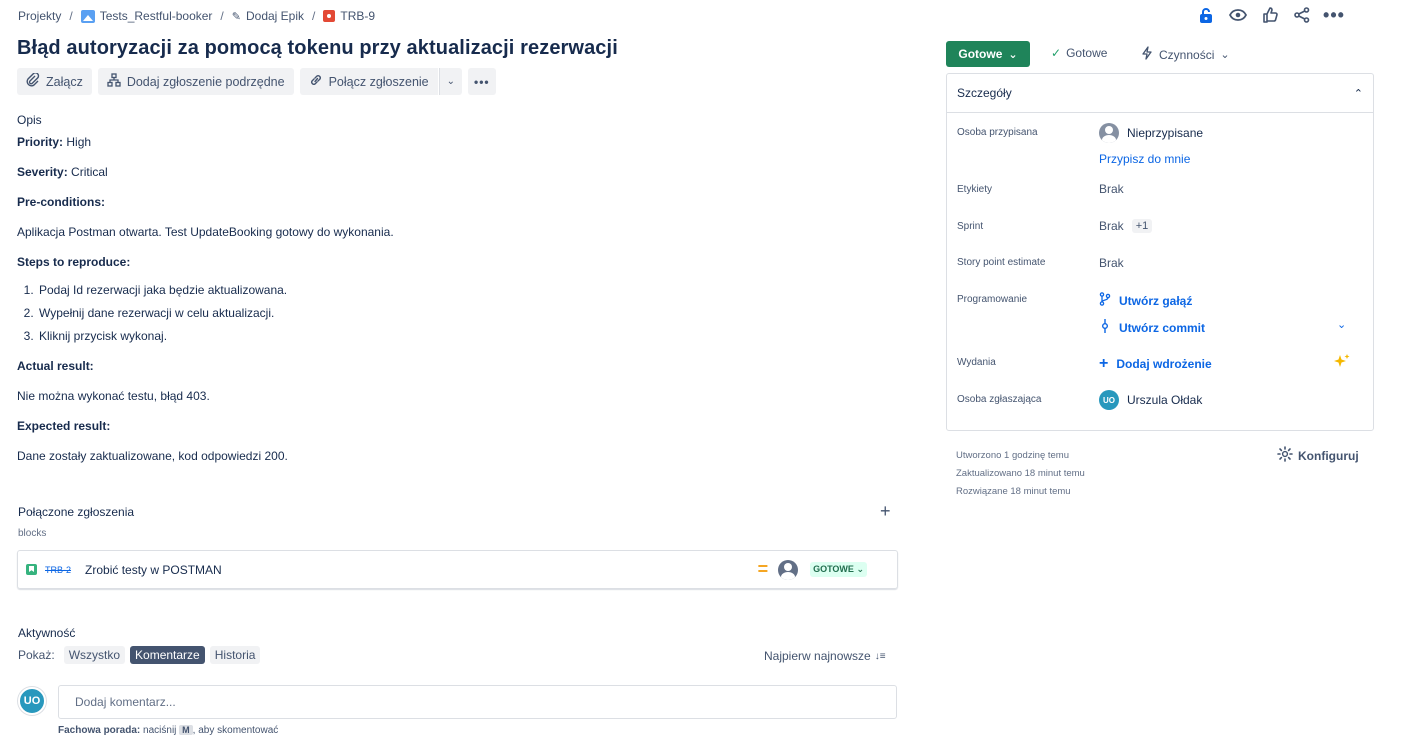 Image resolution: width=1402 pixels, height=745 pixels. What do you see at coordinates (1087, 53) in the screenshot?
I see `resolution-label: Gotowe` at bounding box center [1087, 53].